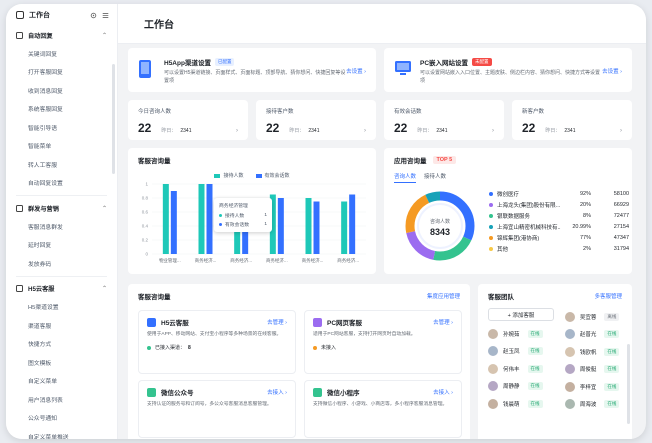 Image resolution: width=652 pixels, height=443 pixels. I want to click on unconfigured-badge: 未配置, so click(482, 62).